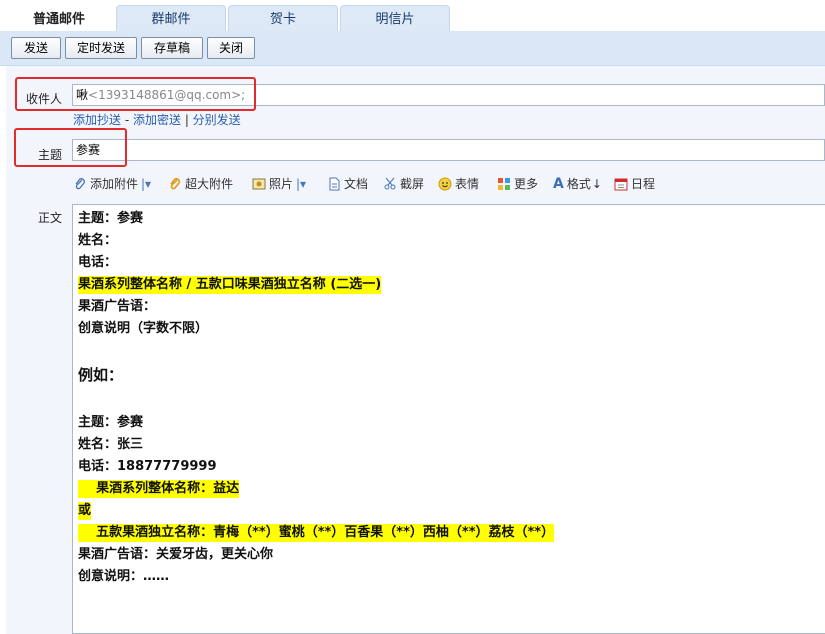  I want to click on photo-button: 照片 |▾, so click(279, 184).